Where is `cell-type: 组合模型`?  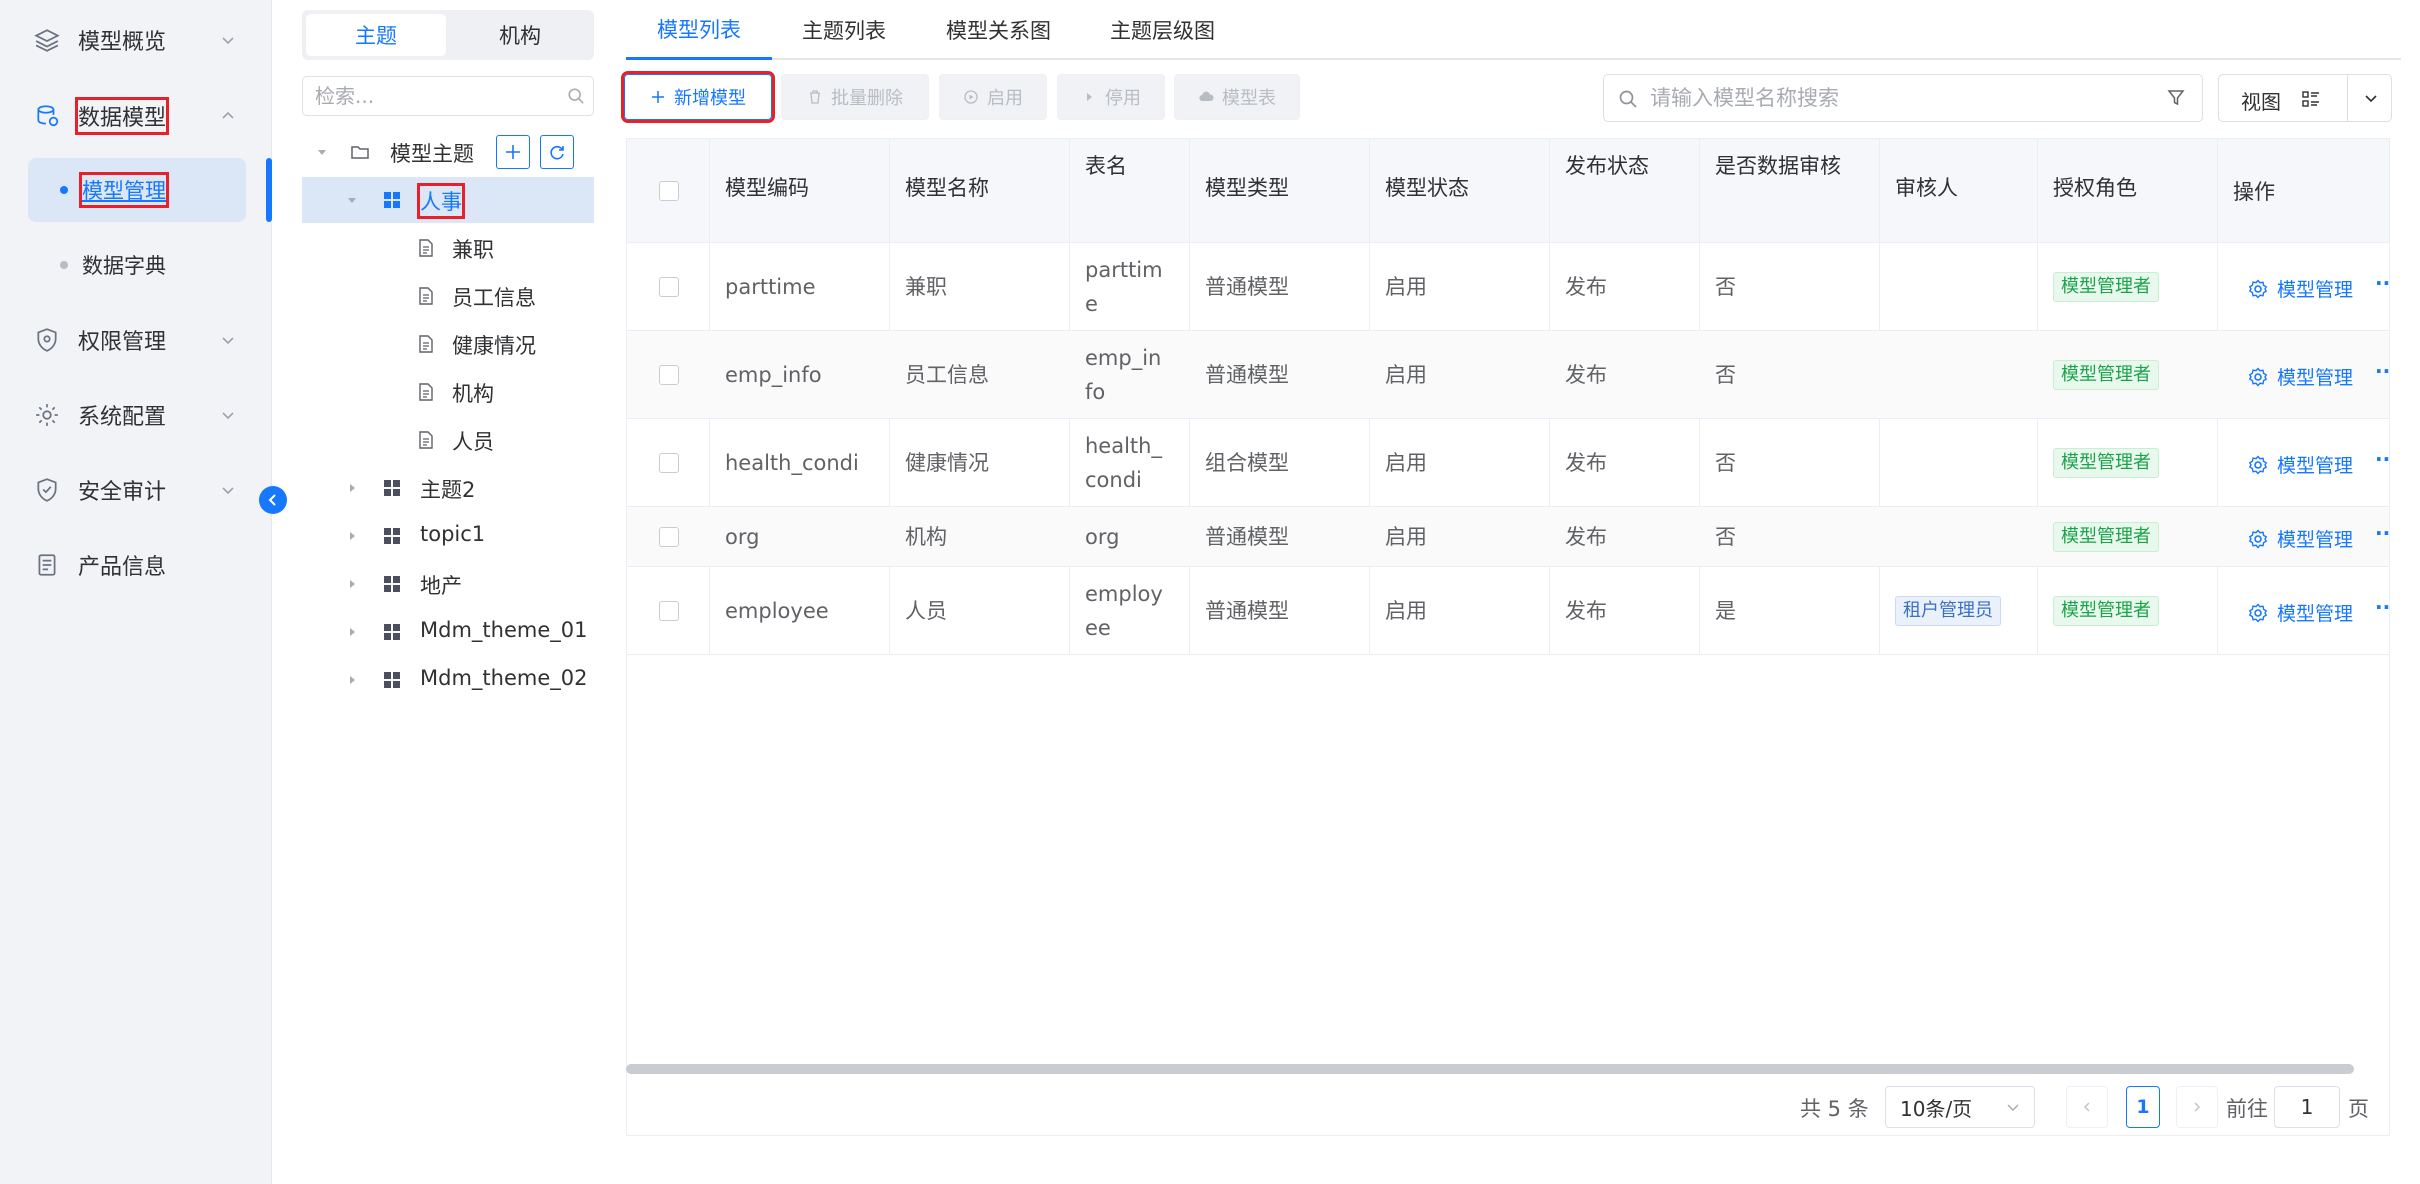
cell-type: 组合模型 is located at coordinates (1247, 463).